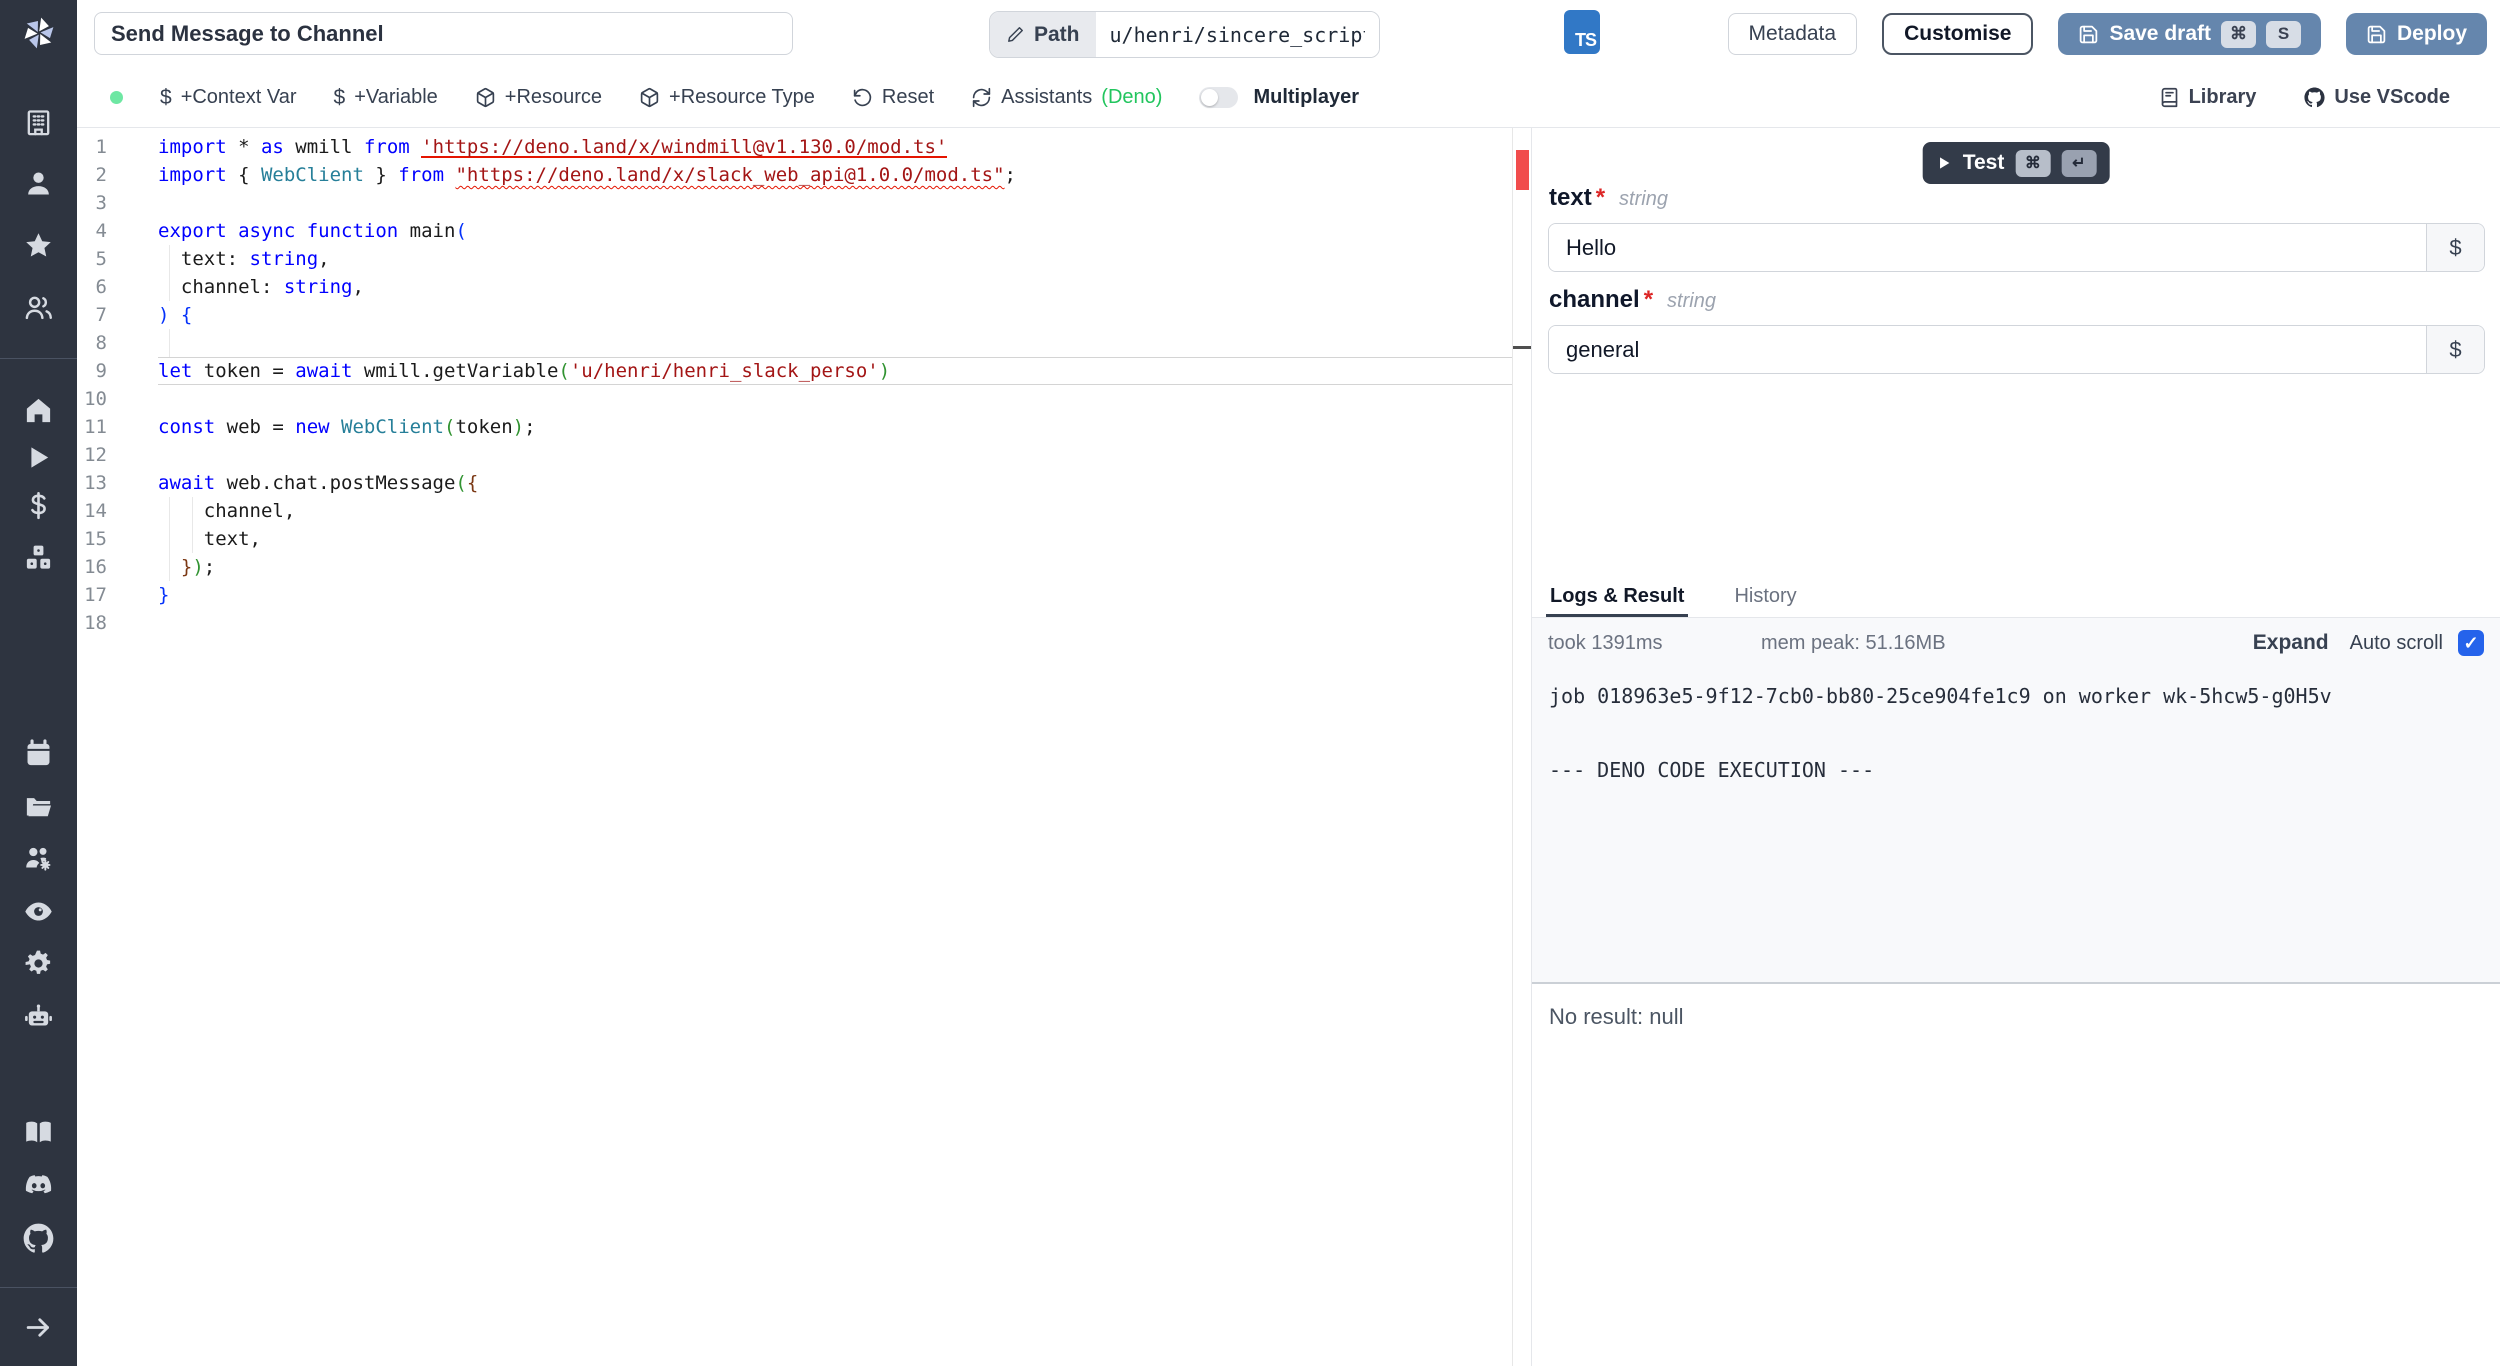 Image resolution: width=2500 pixels, height=1366 pixels. What do you see at coordinates (95, 427) in the screenshot?
I see `line-number: 11` at bounding box center [95, 427].